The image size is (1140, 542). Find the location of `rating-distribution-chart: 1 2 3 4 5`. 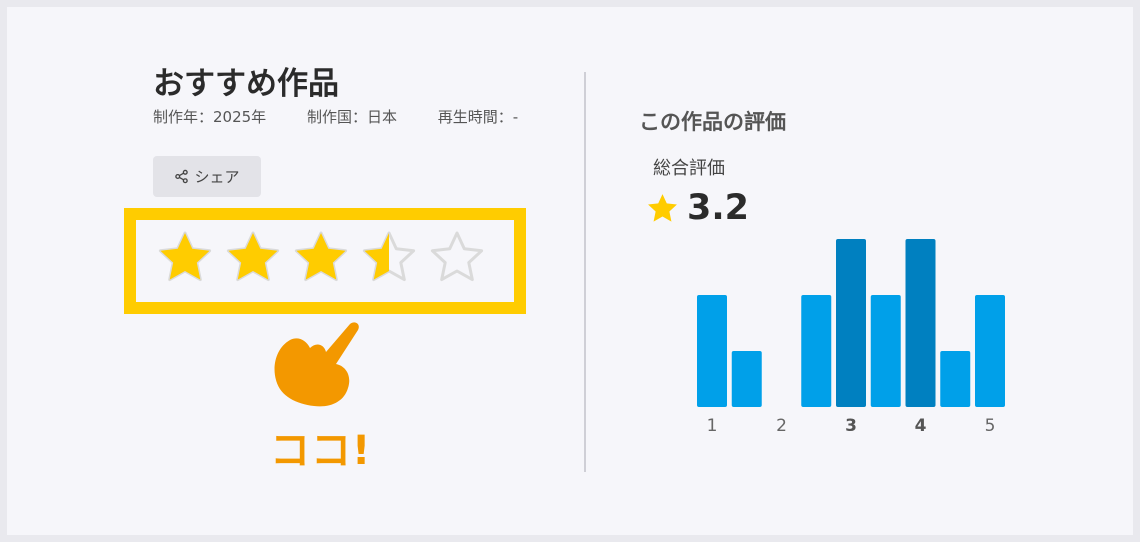

rating-distribution-chart: 1 2 3 4 5 is located at coordinates (851, 337).